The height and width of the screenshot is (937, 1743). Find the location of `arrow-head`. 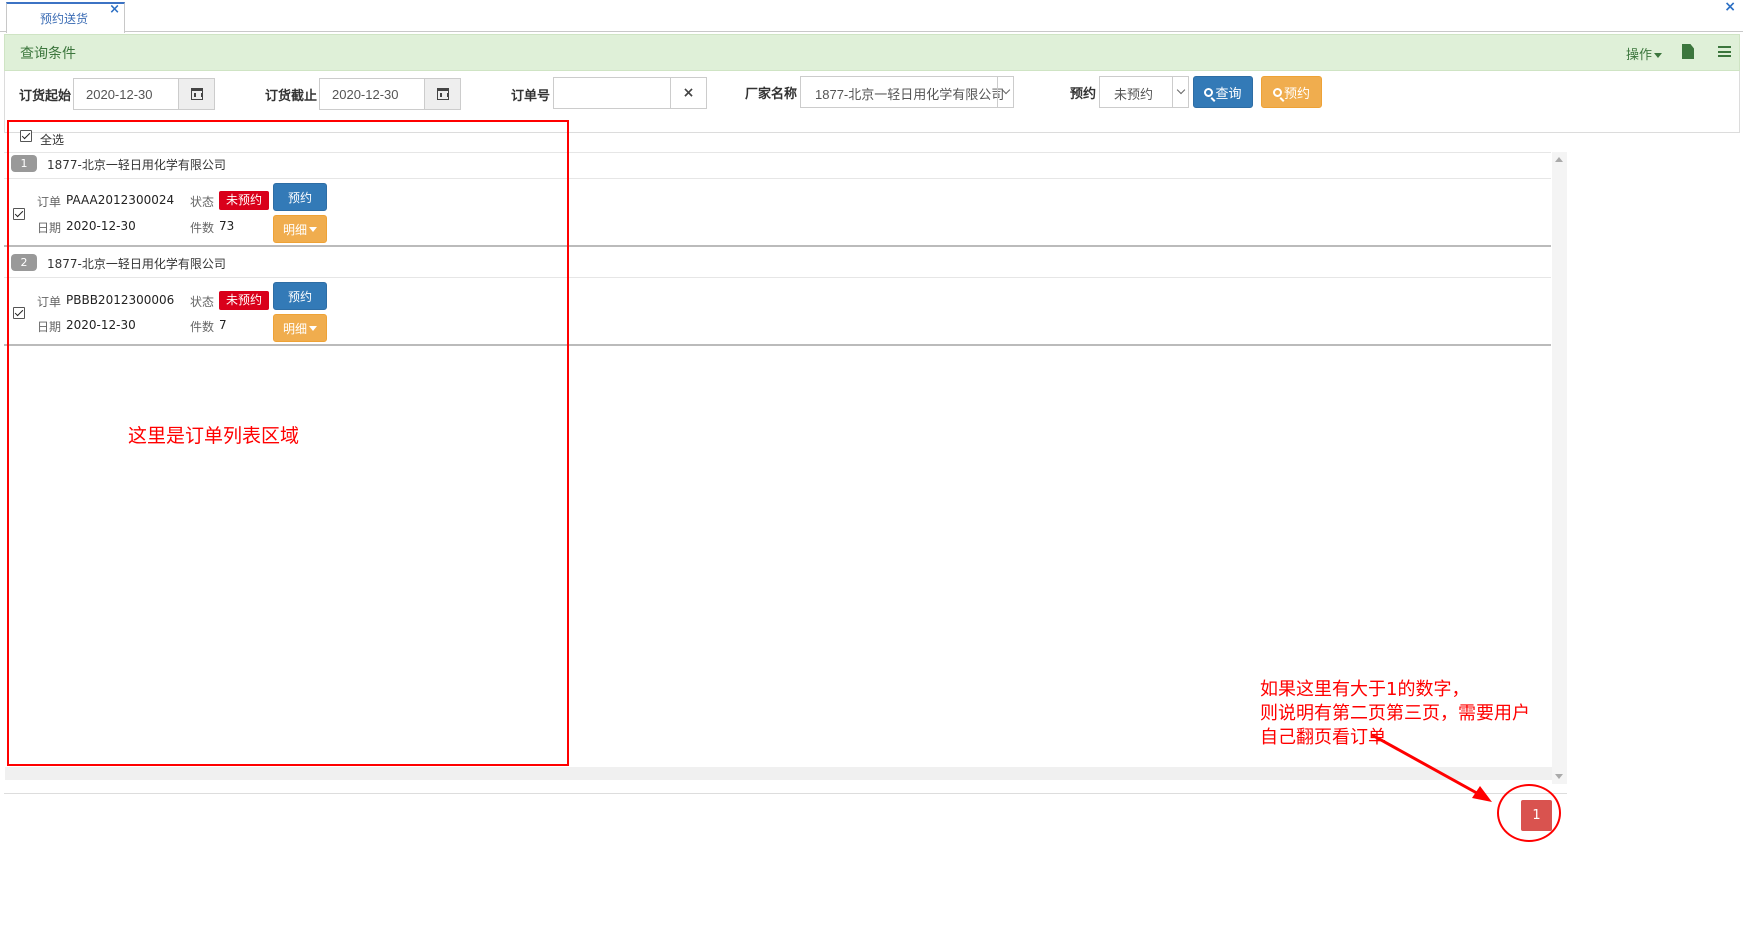

arrow-head is located at coordinates (1482, 794).